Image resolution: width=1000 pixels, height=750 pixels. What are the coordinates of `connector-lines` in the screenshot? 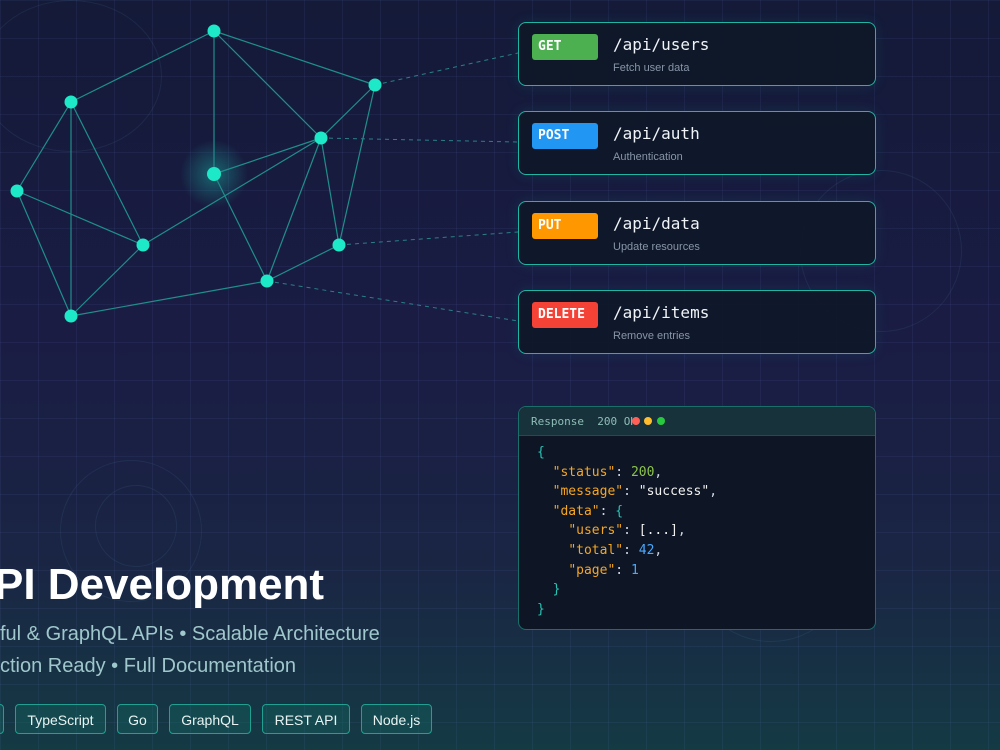 It's located at (392, 187).